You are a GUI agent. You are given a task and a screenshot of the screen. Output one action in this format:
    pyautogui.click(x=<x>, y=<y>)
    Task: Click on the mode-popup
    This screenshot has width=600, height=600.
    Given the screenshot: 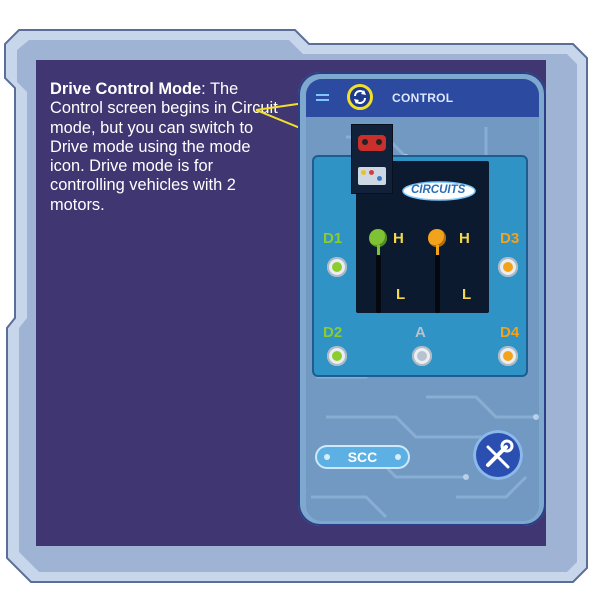 What is the action you would take?
    pyautogui.click(x=372, y=159)
    